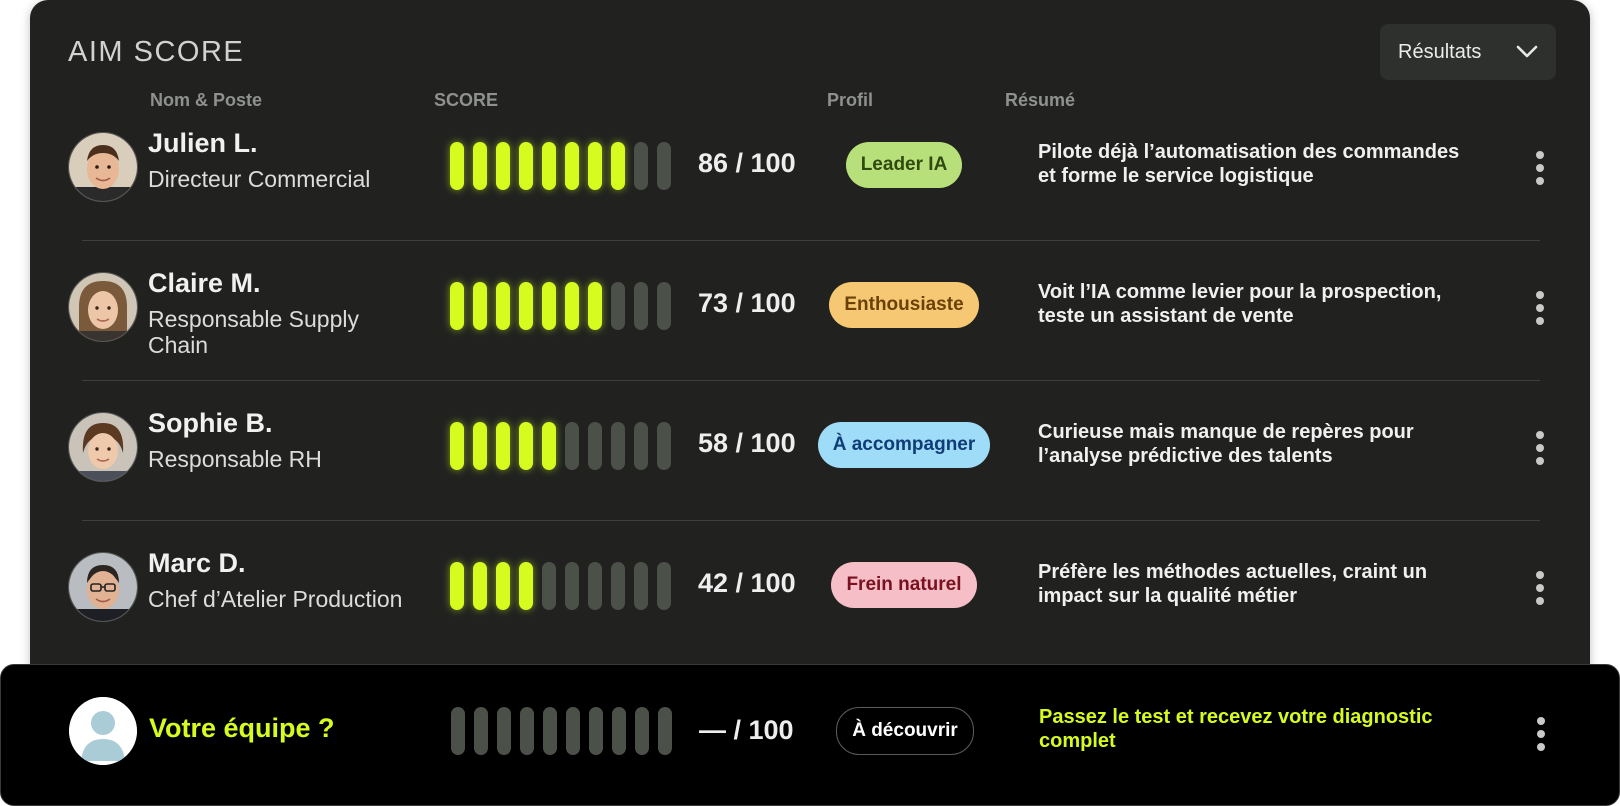 This screenshot has height=806, width=1620. Describe the element at coordinates (905, 731) in the screenshot. I see `discover-button: À découvrir` at that location.